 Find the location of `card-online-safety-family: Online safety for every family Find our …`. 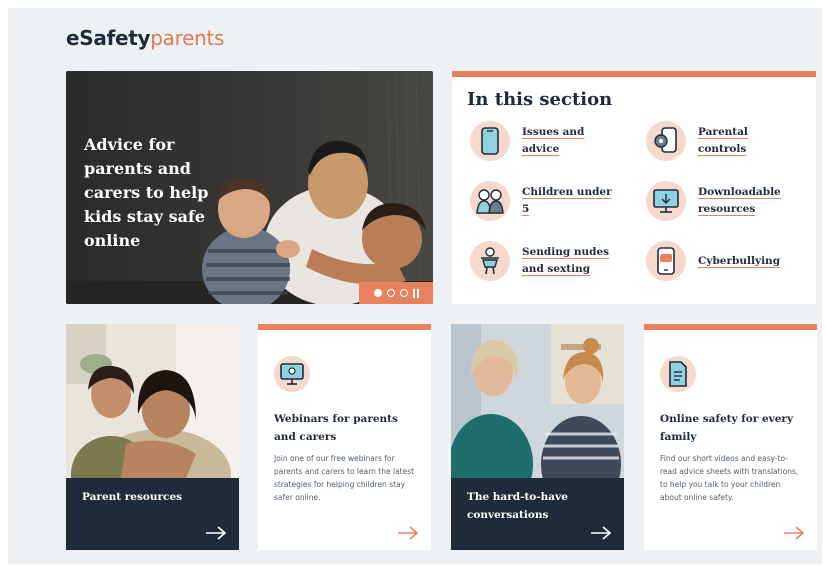

card-online-safety-family: Online safety for every family Find our … is located at coordinates (730, 437).